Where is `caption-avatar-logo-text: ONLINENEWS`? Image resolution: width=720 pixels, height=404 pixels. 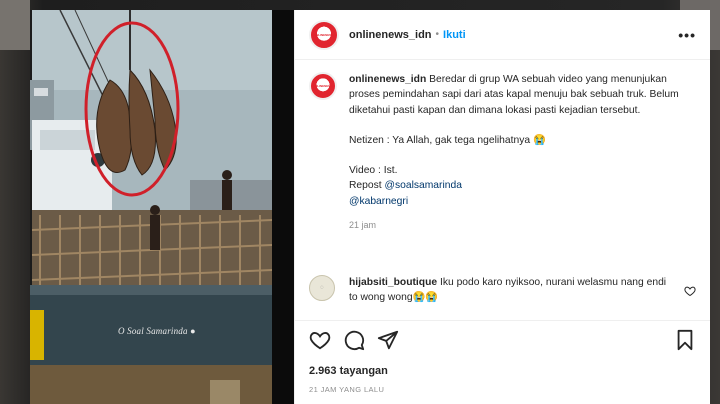
caption-avatar-logo-text: ONLINENEWS is located at coordinates (323, 86).